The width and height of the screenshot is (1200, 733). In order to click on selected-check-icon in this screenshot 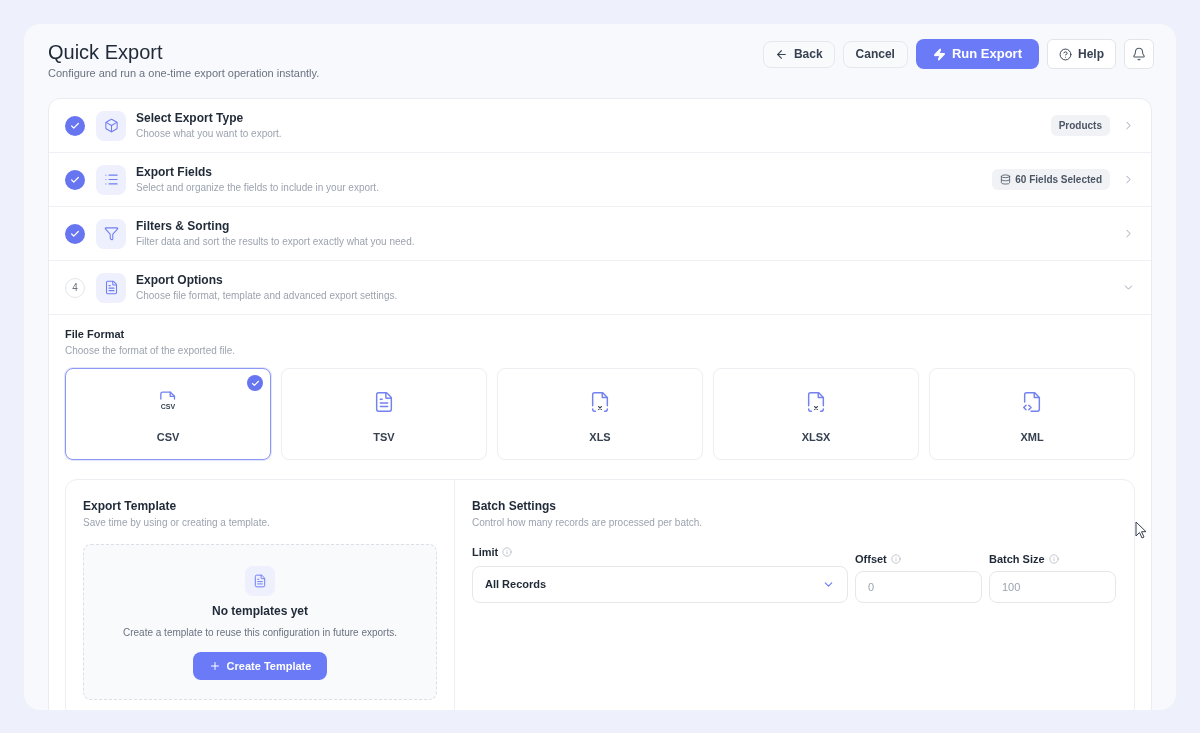, I will do `click(255, 383)`.